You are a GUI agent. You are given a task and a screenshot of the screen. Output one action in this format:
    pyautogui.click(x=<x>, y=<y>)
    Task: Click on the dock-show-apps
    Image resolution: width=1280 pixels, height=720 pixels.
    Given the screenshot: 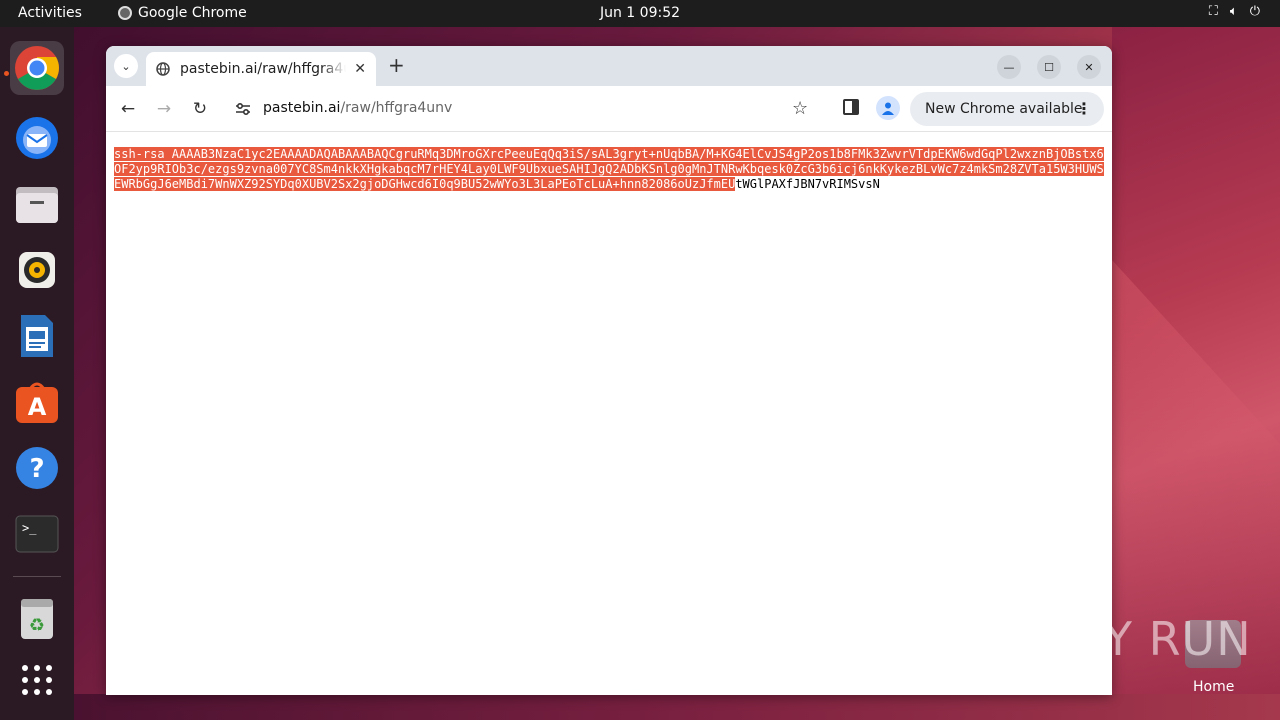 What is the action you would take?
    pyautogui.click(x=37, y=680)
    